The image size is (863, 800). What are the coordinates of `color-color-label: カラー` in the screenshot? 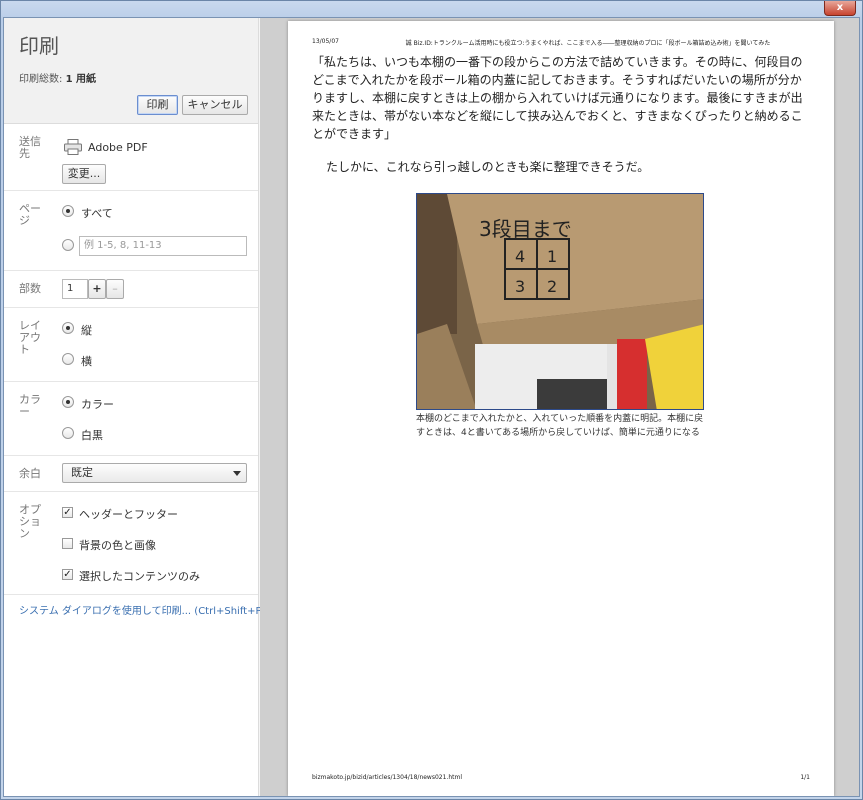 It's located at (97, 404).